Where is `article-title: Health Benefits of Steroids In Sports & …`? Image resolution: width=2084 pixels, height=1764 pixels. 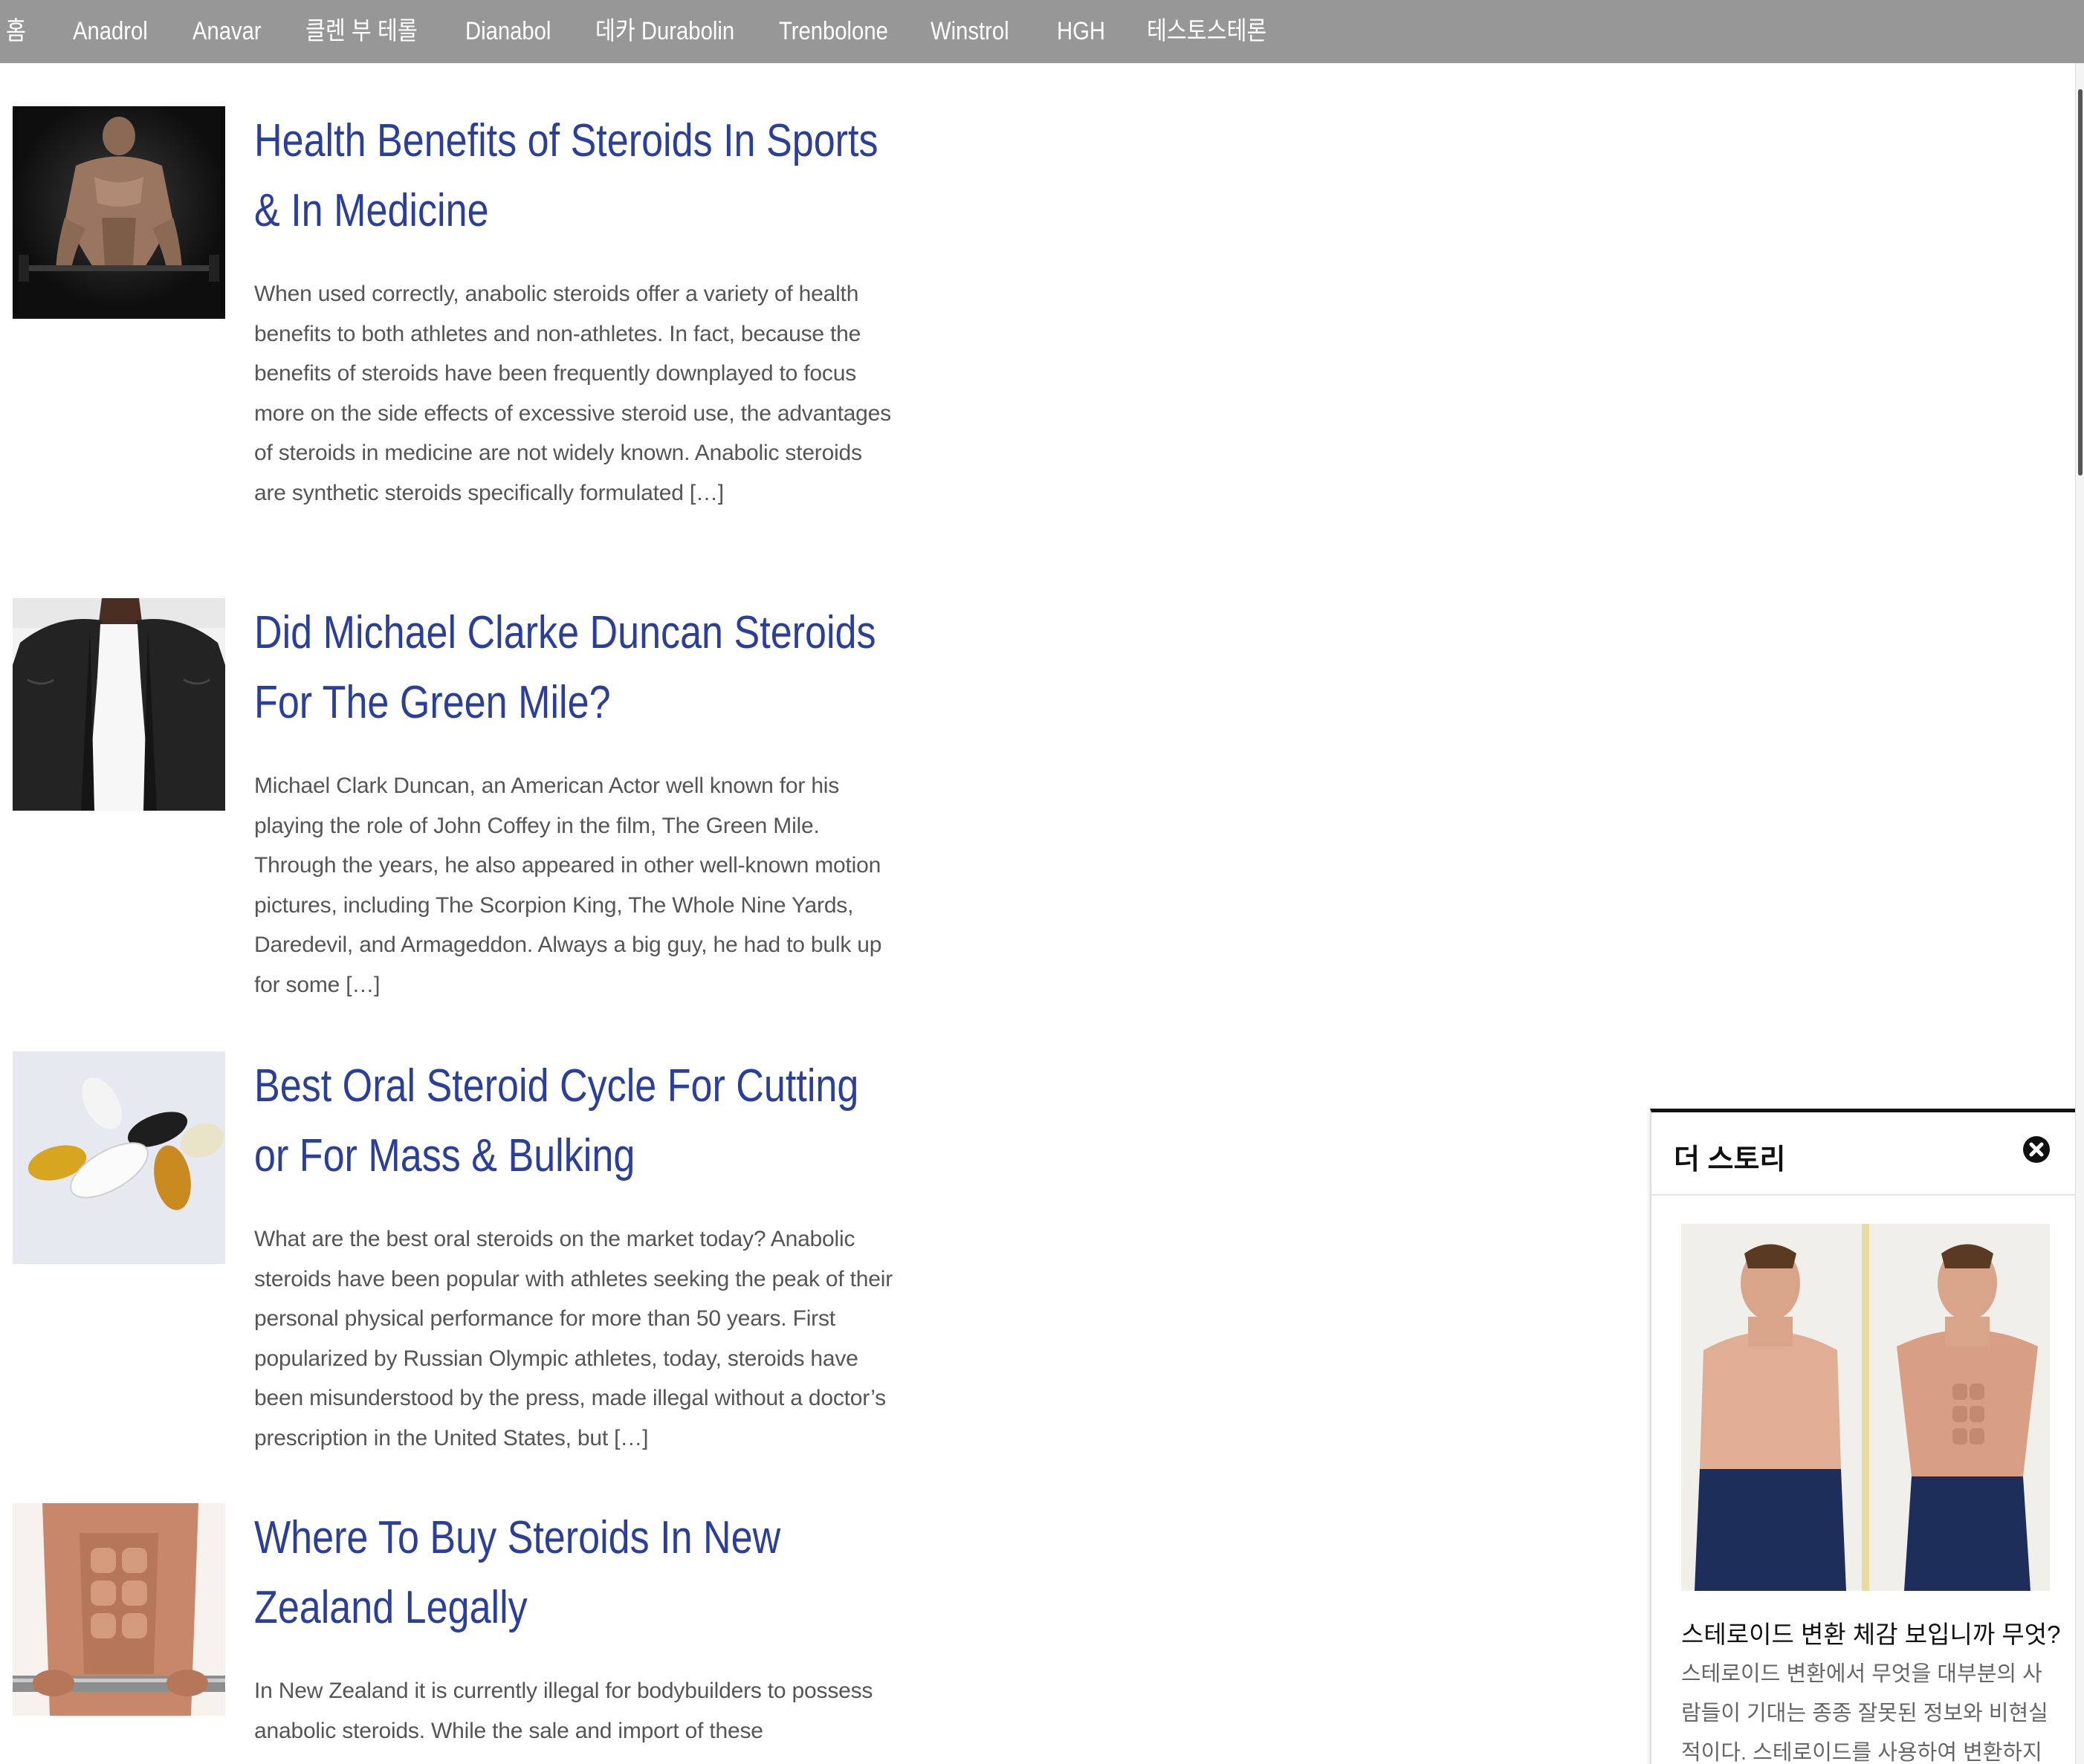 article-title: Health Benefits of Steroids In Sports & … is located at coordinates (566, 176).